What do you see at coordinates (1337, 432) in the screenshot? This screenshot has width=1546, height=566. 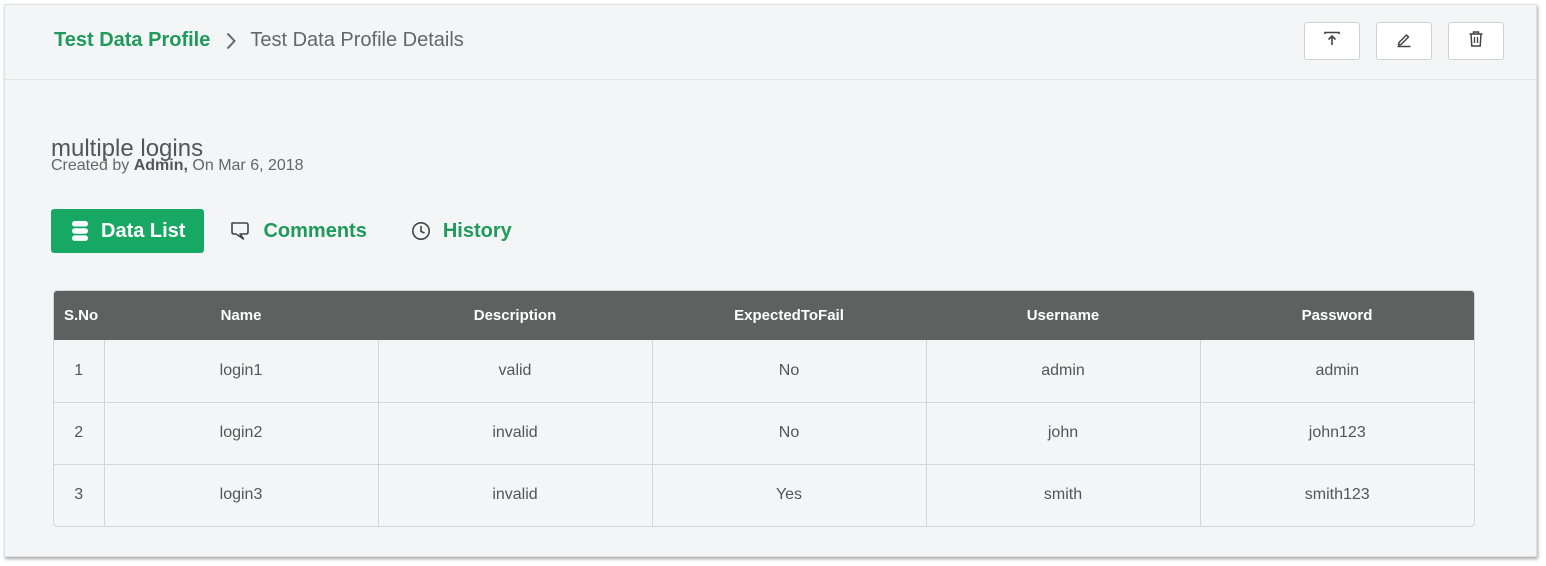 I see `cell-password: john123` at bounding box center [1337, 432].